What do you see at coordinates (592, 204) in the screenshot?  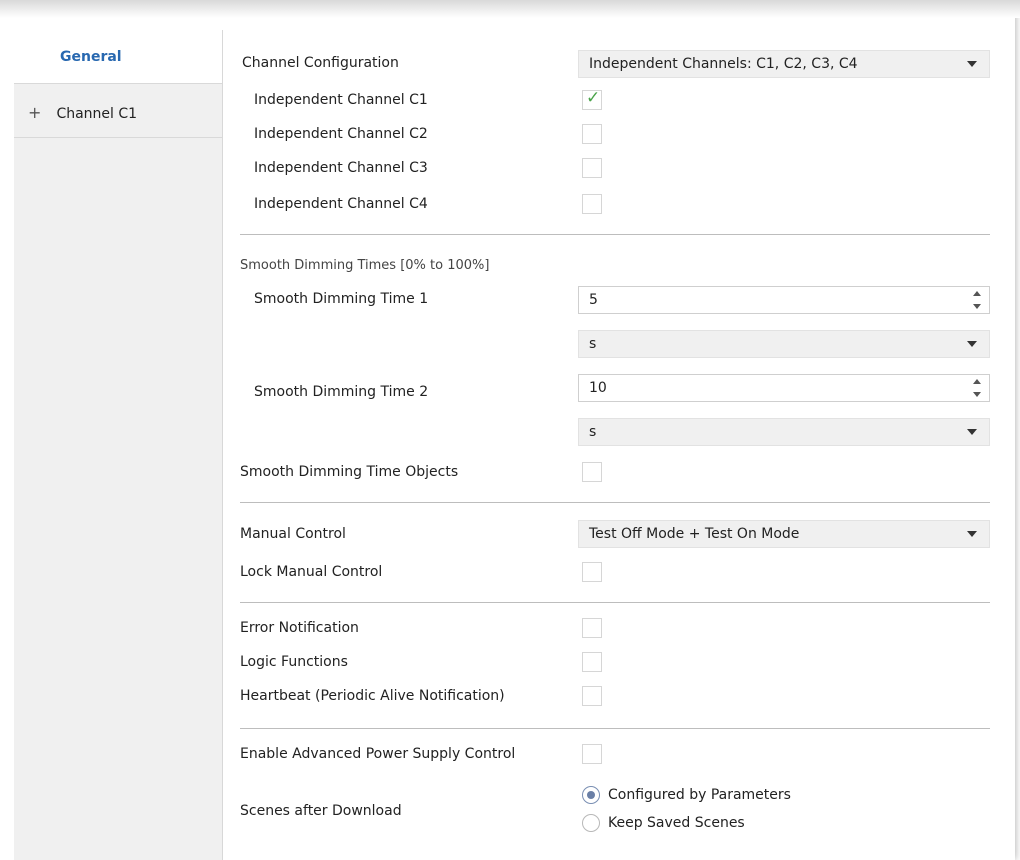 I see `channel-c4-checkbox` at bounding box center [592, 204].